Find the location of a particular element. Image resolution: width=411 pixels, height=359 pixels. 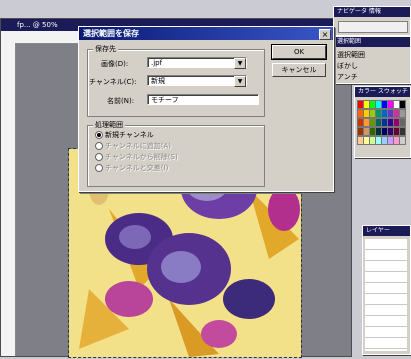

layers-panel: レイヤー is located at coordinates (386, 290).